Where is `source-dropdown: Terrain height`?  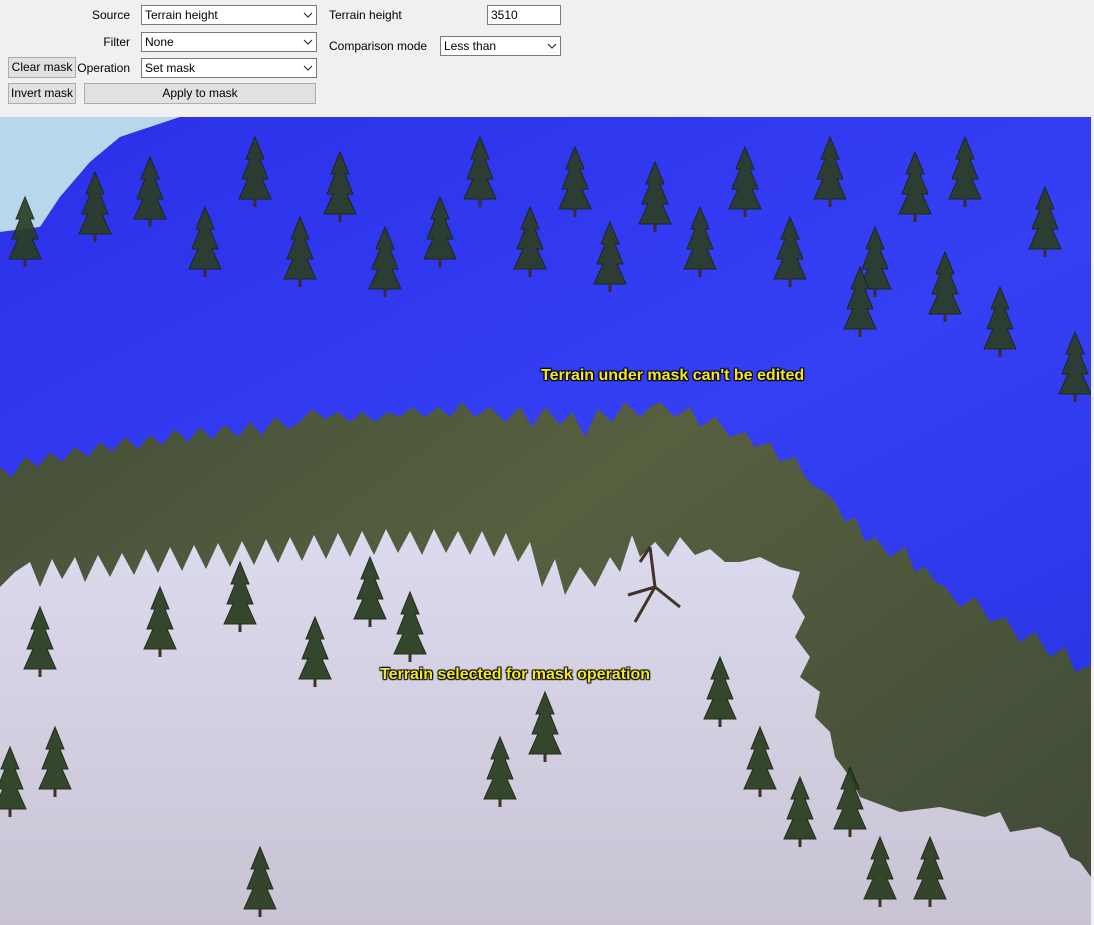 source-dropdown: Terrain height is located at coordinates (229, 15).